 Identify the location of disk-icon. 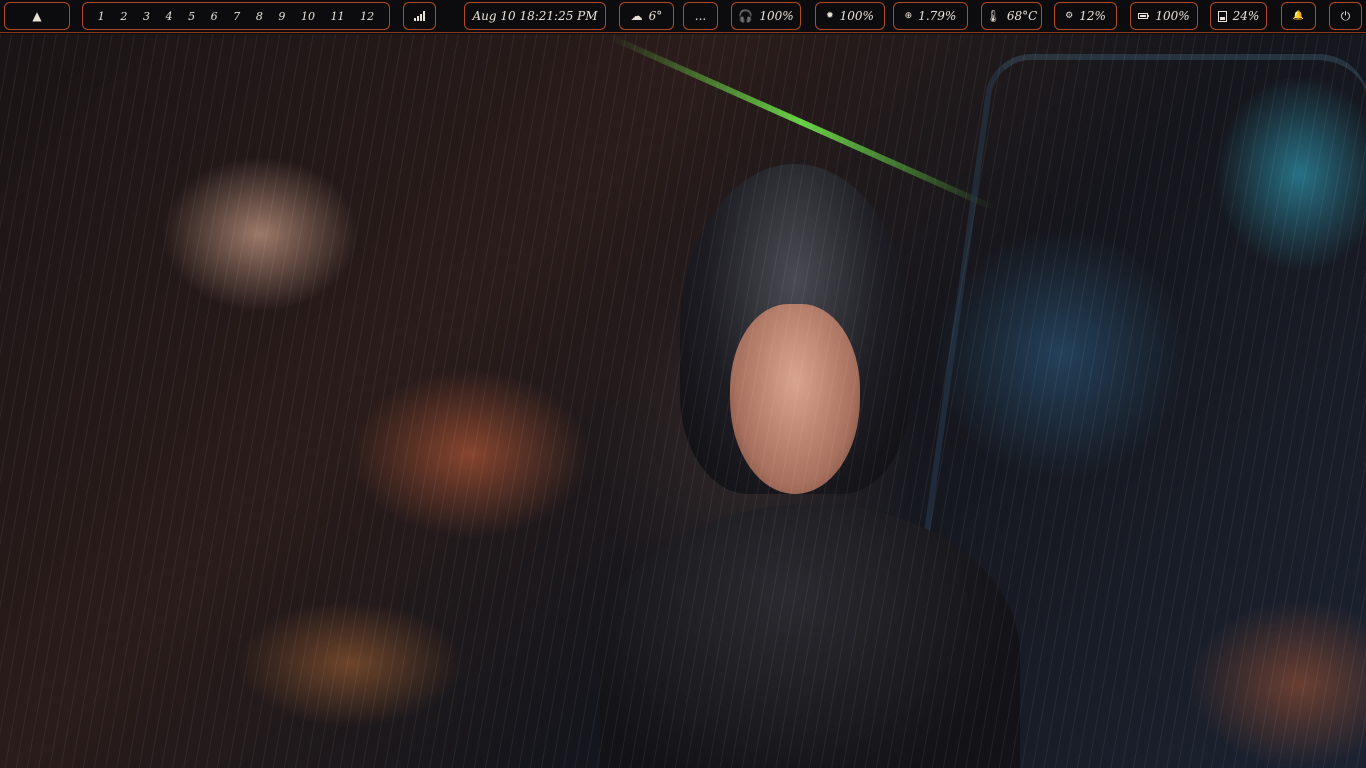
(1222, 16).